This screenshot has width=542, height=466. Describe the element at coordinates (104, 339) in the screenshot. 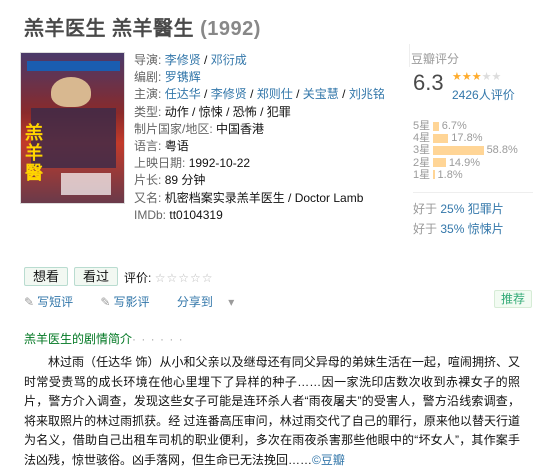

I see `summary-title: 羔羊医生的剧情简介· · · · · ·` at that location.